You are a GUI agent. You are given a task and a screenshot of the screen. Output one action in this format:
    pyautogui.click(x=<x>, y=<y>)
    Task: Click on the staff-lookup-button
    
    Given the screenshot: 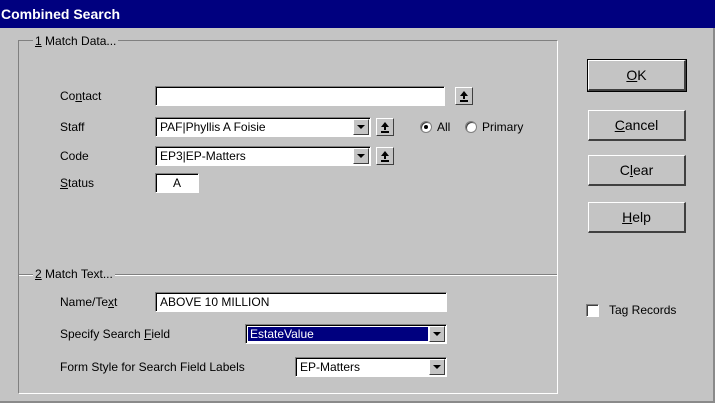 What is the action you would take?
    pyautogui.click(x=385, y=127)
    